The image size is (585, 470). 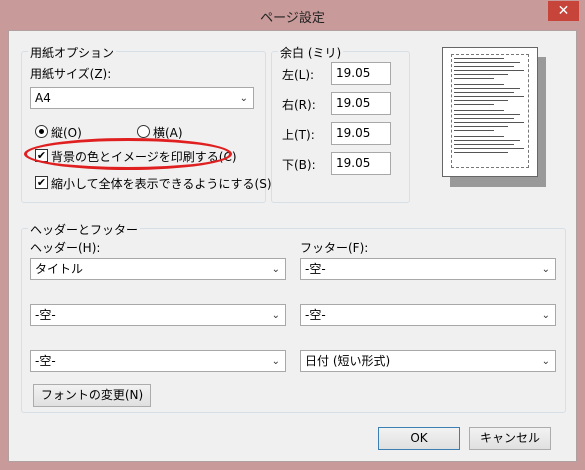 What do you see at coordinates (428, 361) in the screenshot?
I see `footer-select-3: 日付 (短い形式) ⌄` at bounding box center [428, 361].